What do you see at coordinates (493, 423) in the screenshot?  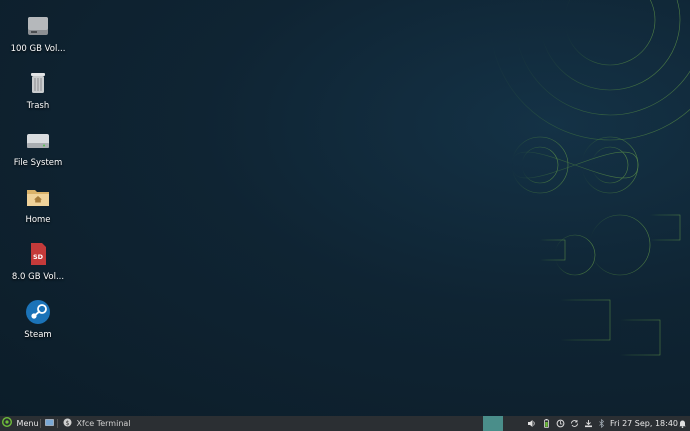 I see `workspace-switcher` at bounding box center [493, 423].